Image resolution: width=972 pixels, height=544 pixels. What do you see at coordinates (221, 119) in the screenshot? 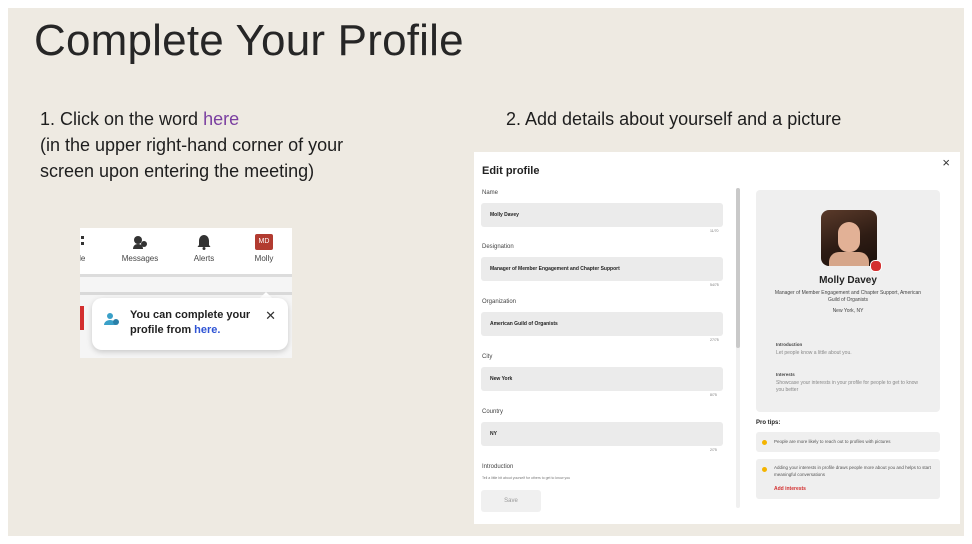
I see `step1-here-word: here` at bounding box center [221, 119].